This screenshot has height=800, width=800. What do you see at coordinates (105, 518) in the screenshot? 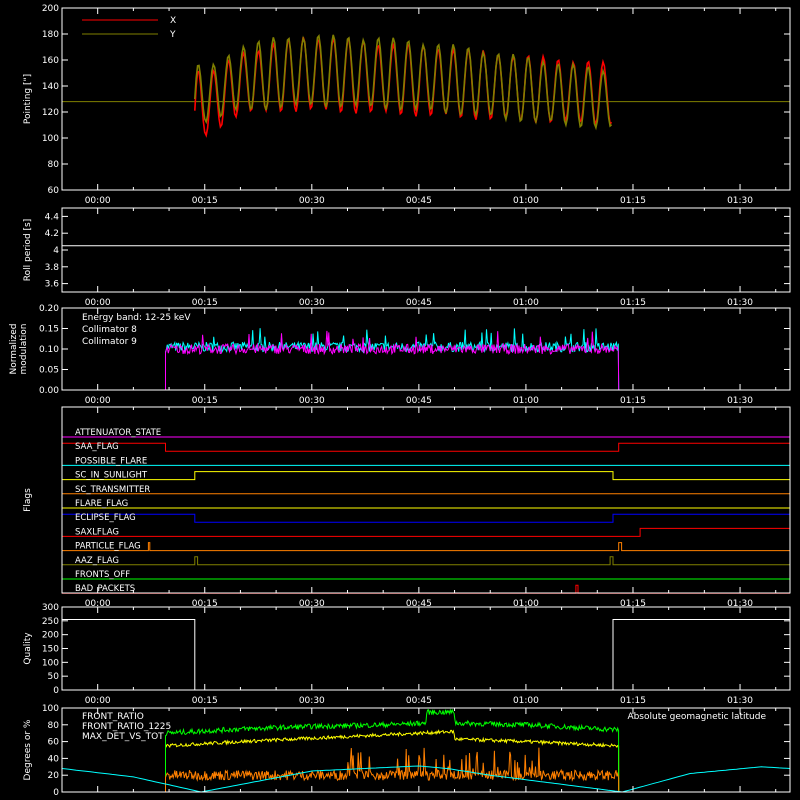
I see `flag-label: ECLIPSE_FLAG` at bounding box center [105, 518].